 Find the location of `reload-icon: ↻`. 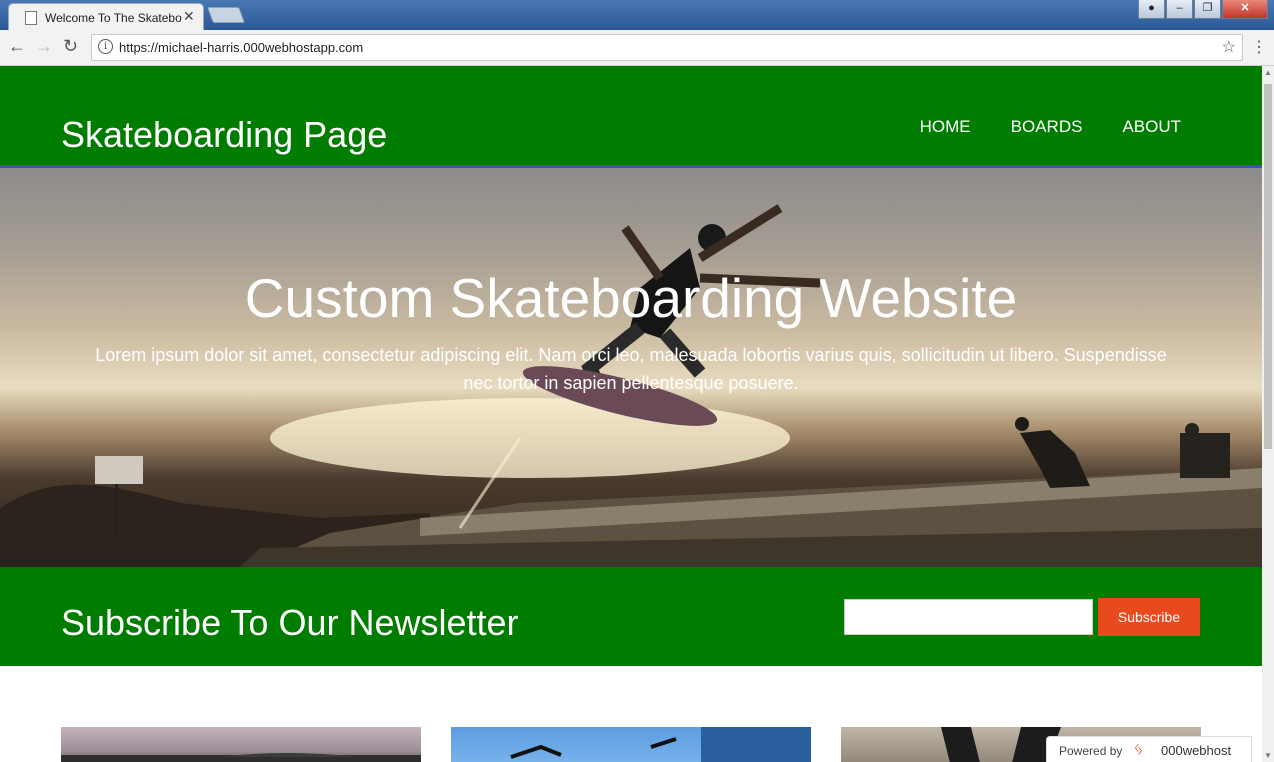

reload-icon: ↻ is located at coordinates (70, 46).